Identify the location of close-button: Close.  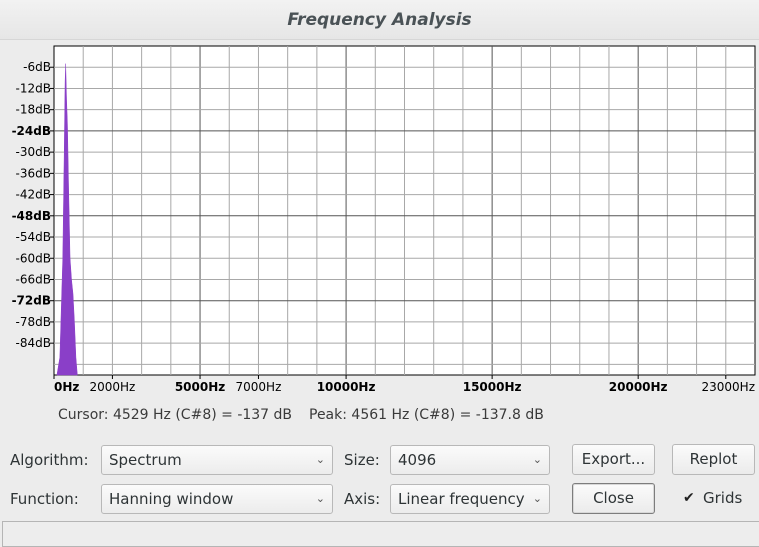
(613, 498).